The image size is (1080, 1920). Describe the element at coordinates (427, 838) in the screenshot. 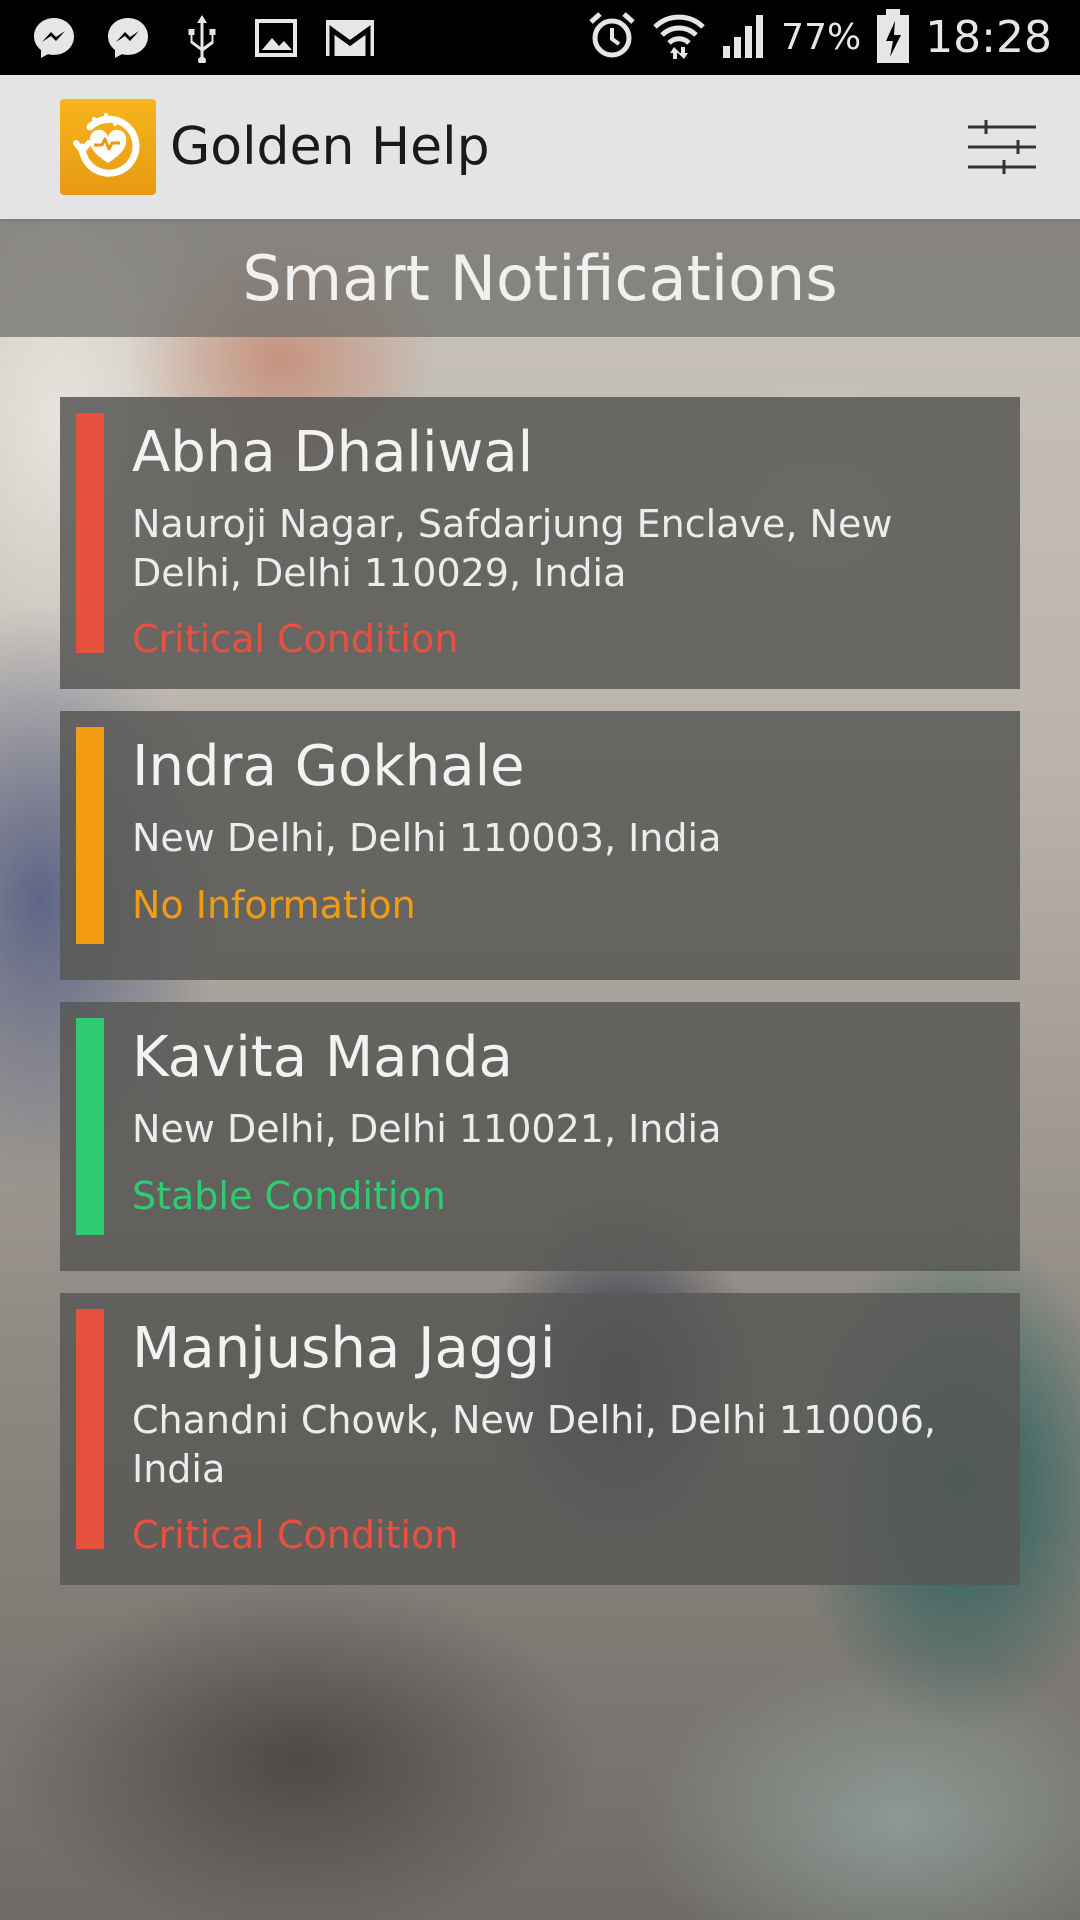

I see `patient-address: New Delhi, Delhi 110003, India` at that location.